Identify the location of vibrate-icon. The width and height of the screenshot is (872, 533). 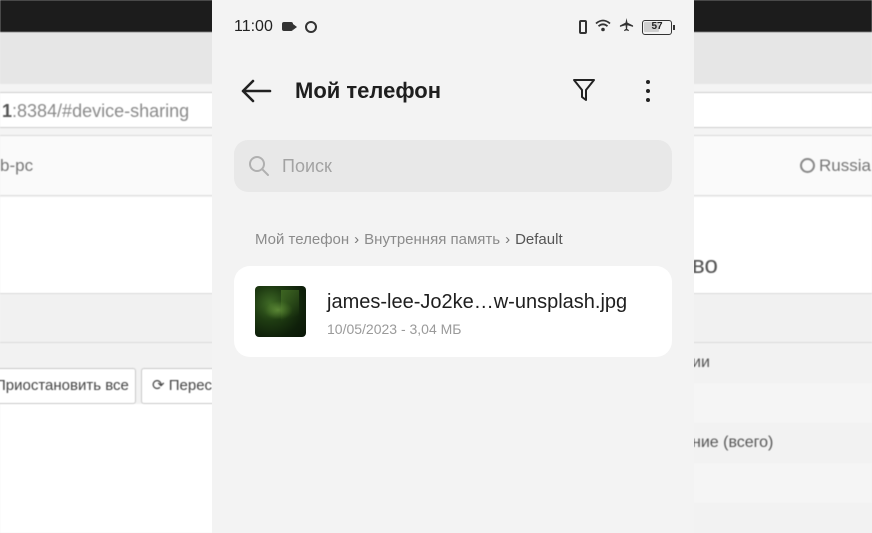
(583, 27).